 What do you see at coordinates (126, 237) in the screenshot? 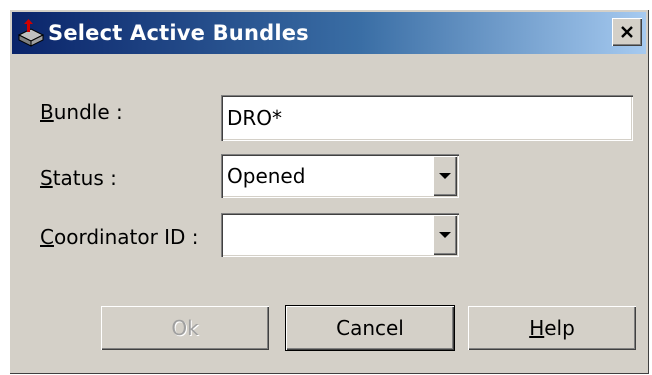
I see `coordinator-label-text: oordinator ID :` at bounding box center [126, 237].